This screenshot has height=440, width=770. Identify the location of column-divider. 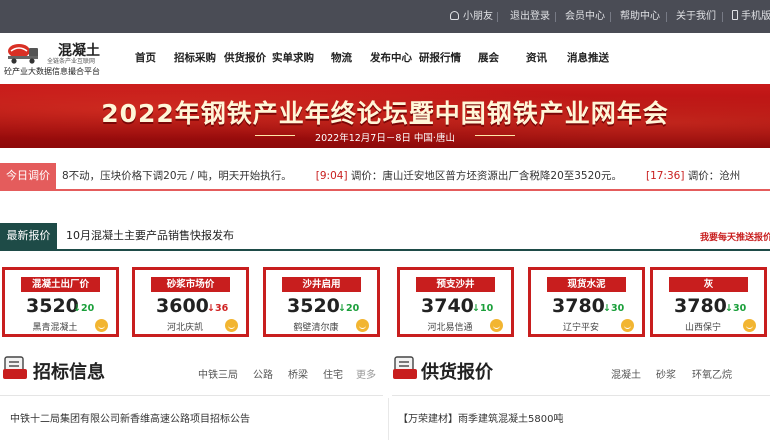
(388, 419).